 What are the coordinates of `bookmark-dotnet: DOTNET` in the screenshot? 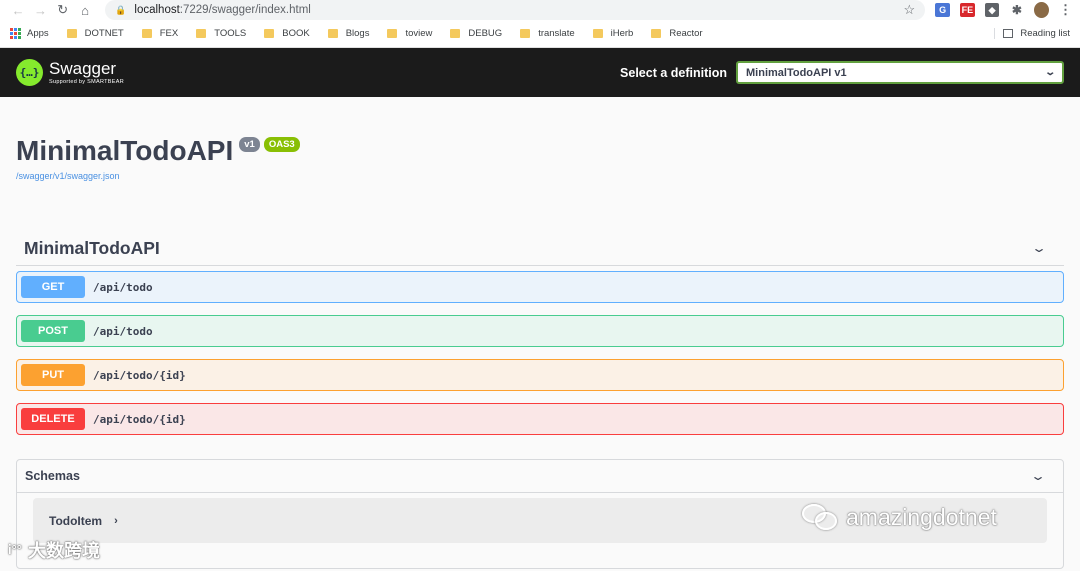 It's located at (95, 33).